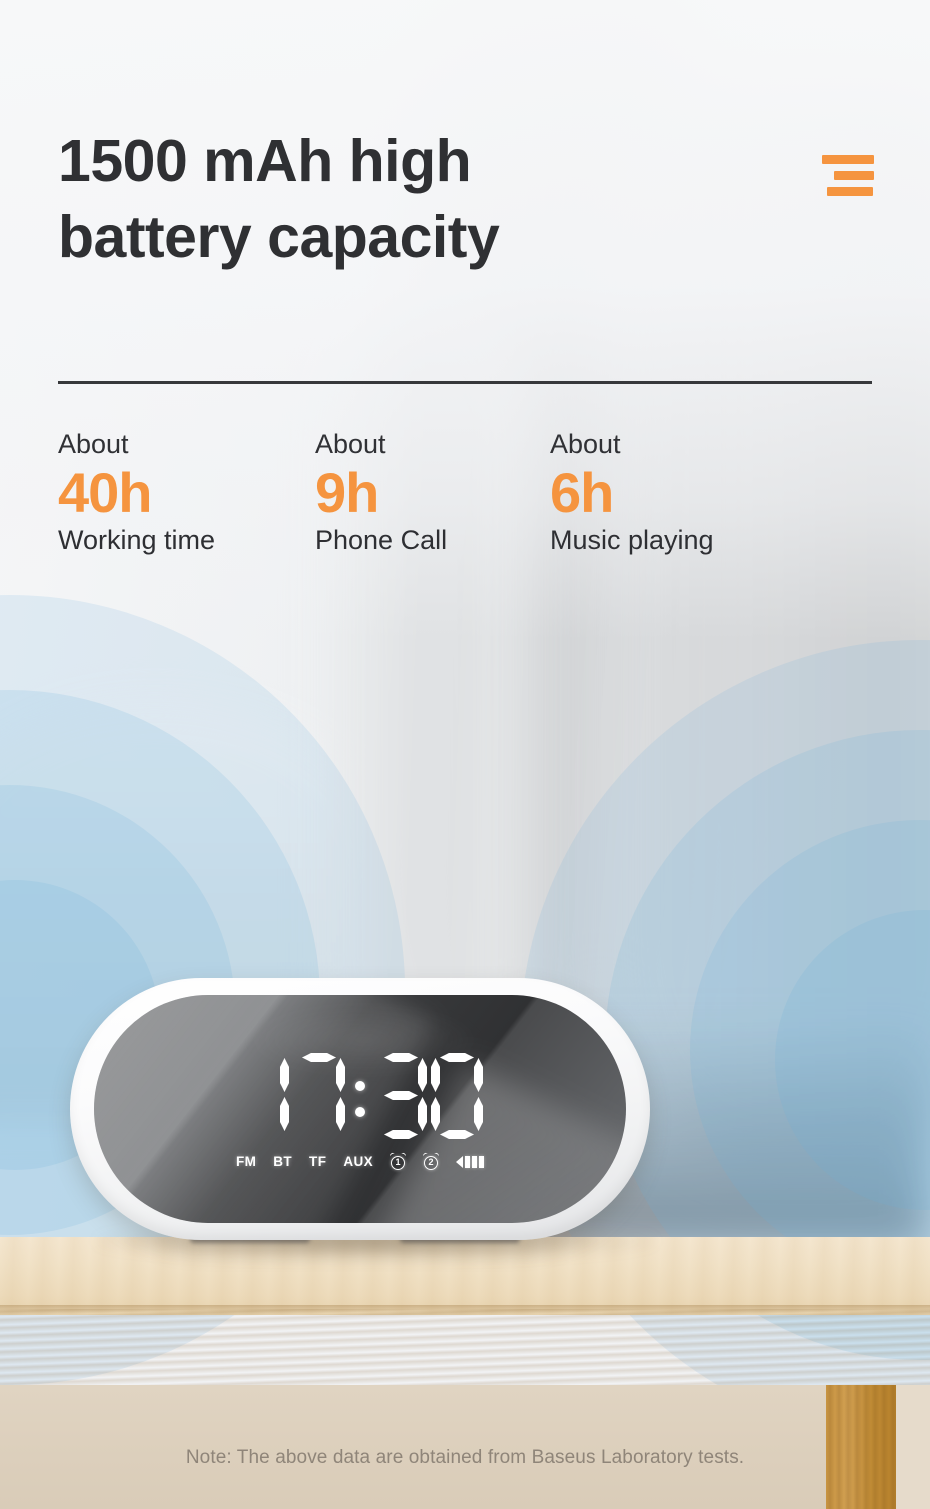 This screenshot has width=930, height=1509. I want to click on device-status-row: FM BT TF AUX 1 2, so click(360, 1160).